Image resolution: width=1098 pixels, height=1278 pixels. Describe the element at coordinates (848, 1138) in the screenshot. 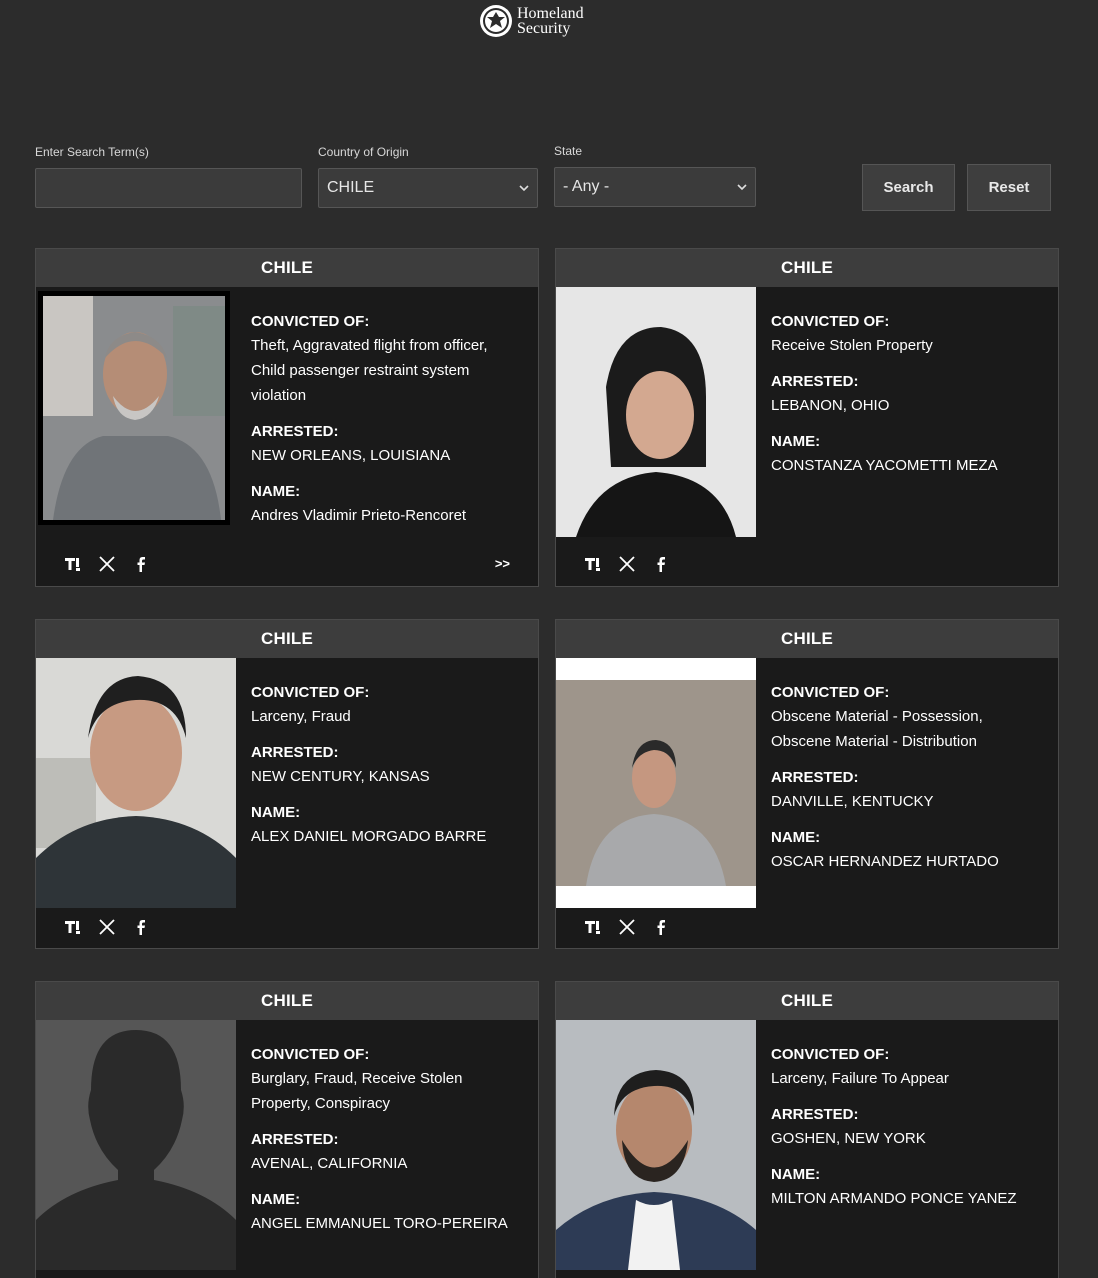

I see `arrested-value: GOSHEN, NEW YORK` at that location.